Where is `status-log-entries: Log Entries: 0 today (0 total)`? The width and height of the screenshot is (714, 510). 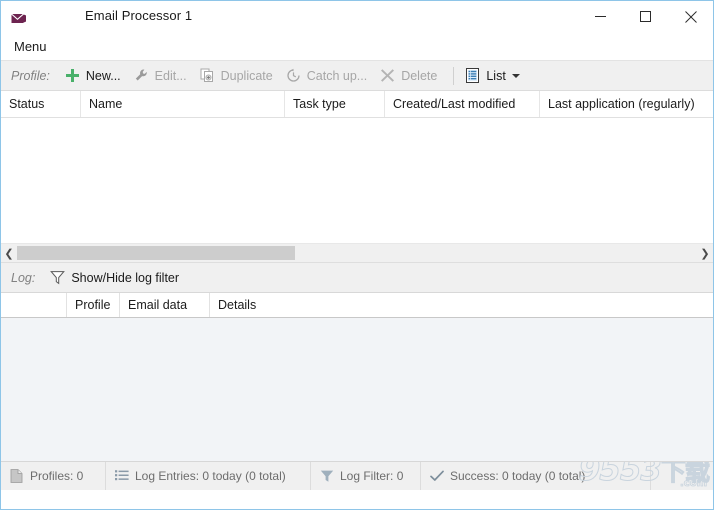
status-log-entries: Log Entries: 0 today (0 total) is located at coordinates (208, 476).